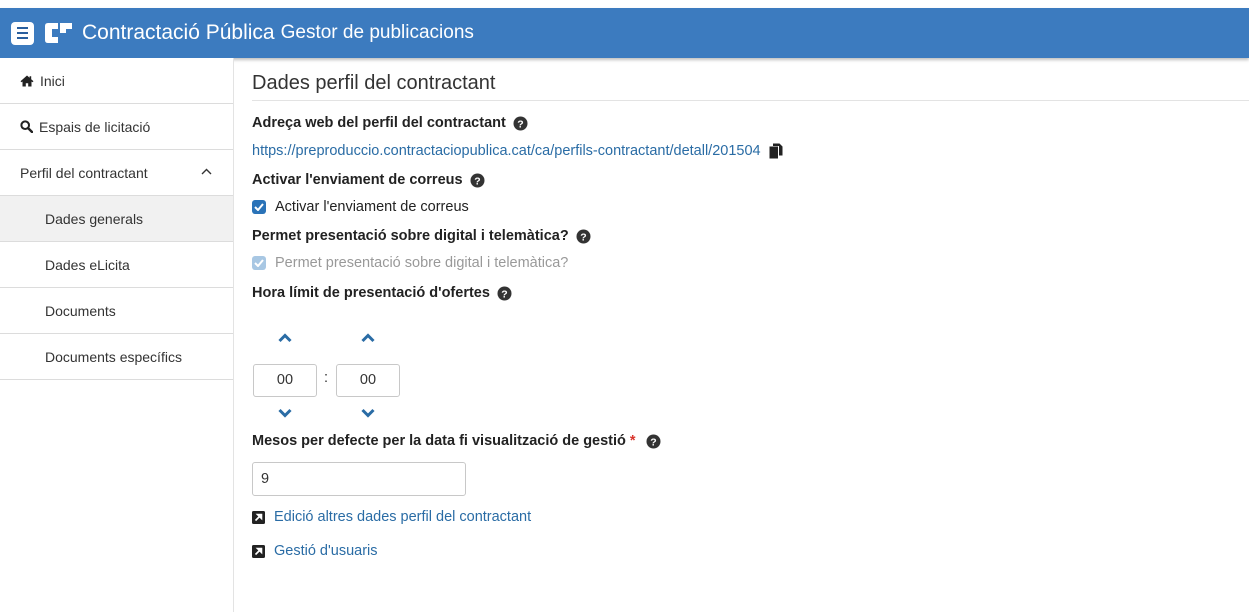  What do you see at coordinates (368, 380) in the screenshot?
I see `minutes-input: 00` at bounding box center [368, 380].